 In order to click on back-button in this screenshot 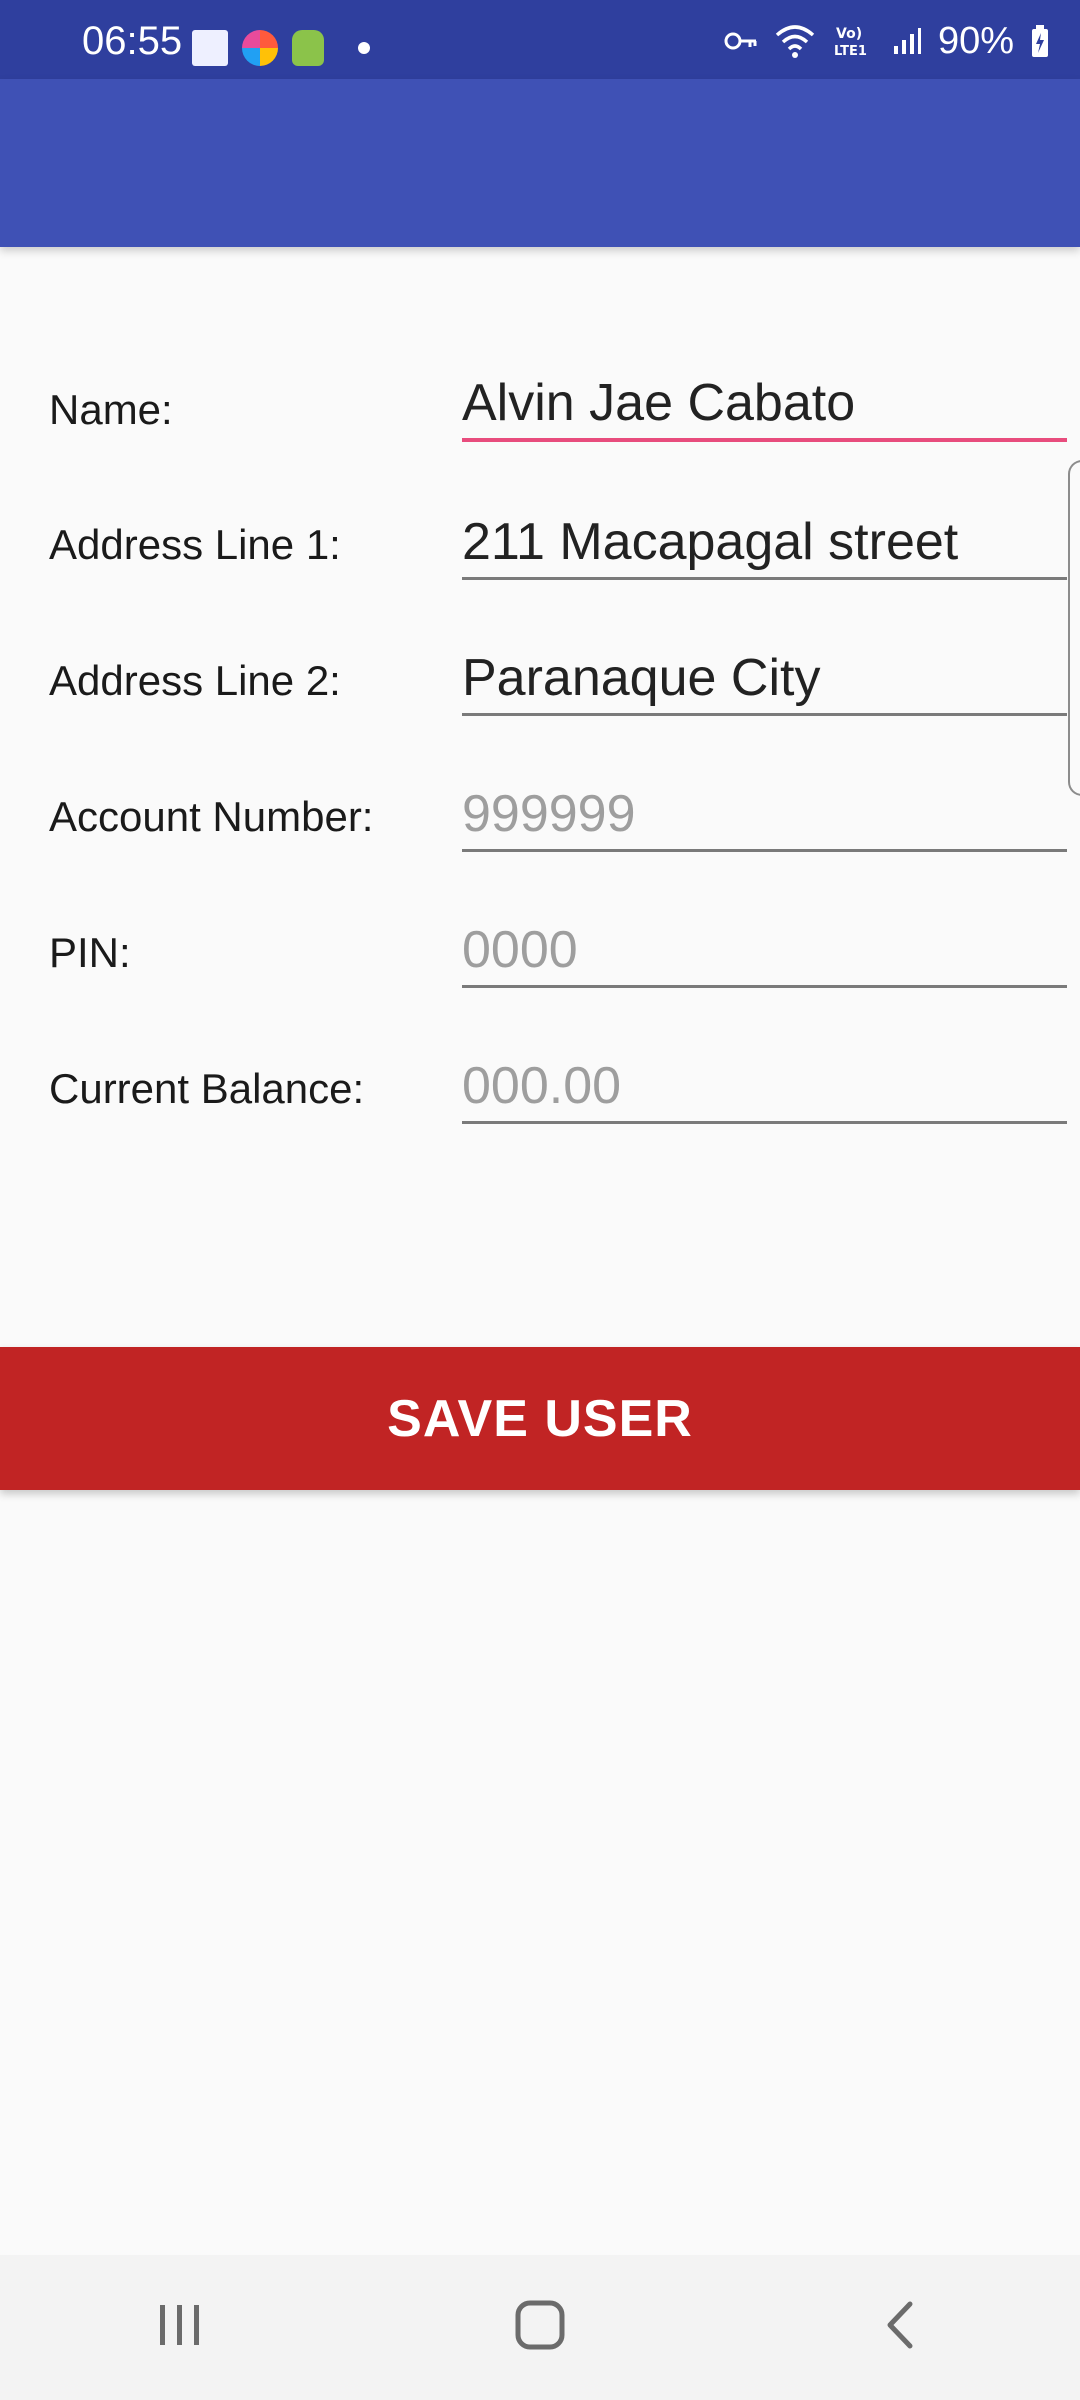, I will do `click(900, 2328)`.